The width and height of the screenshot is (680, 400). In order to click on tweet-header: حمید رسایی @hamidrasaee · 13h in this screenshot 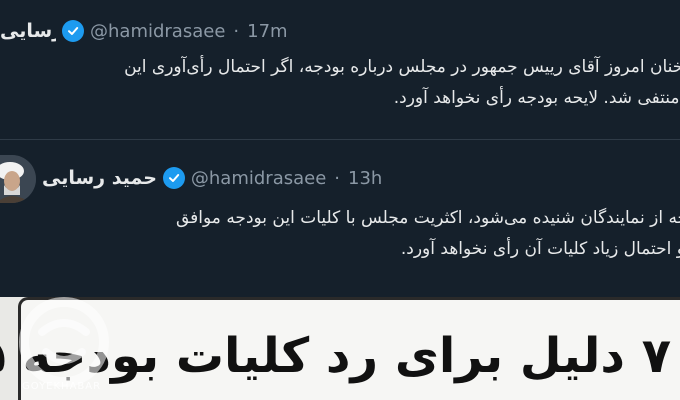, I will do `click(212, 178)`.